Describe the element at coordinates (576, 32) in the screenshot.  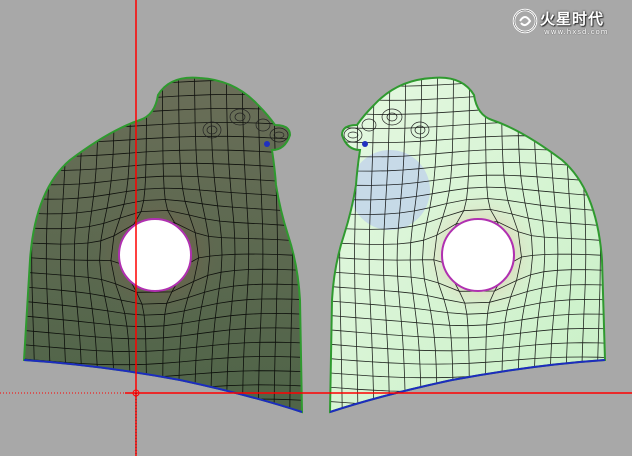
I see `watermark-url: www.hxsd.com` at that location.